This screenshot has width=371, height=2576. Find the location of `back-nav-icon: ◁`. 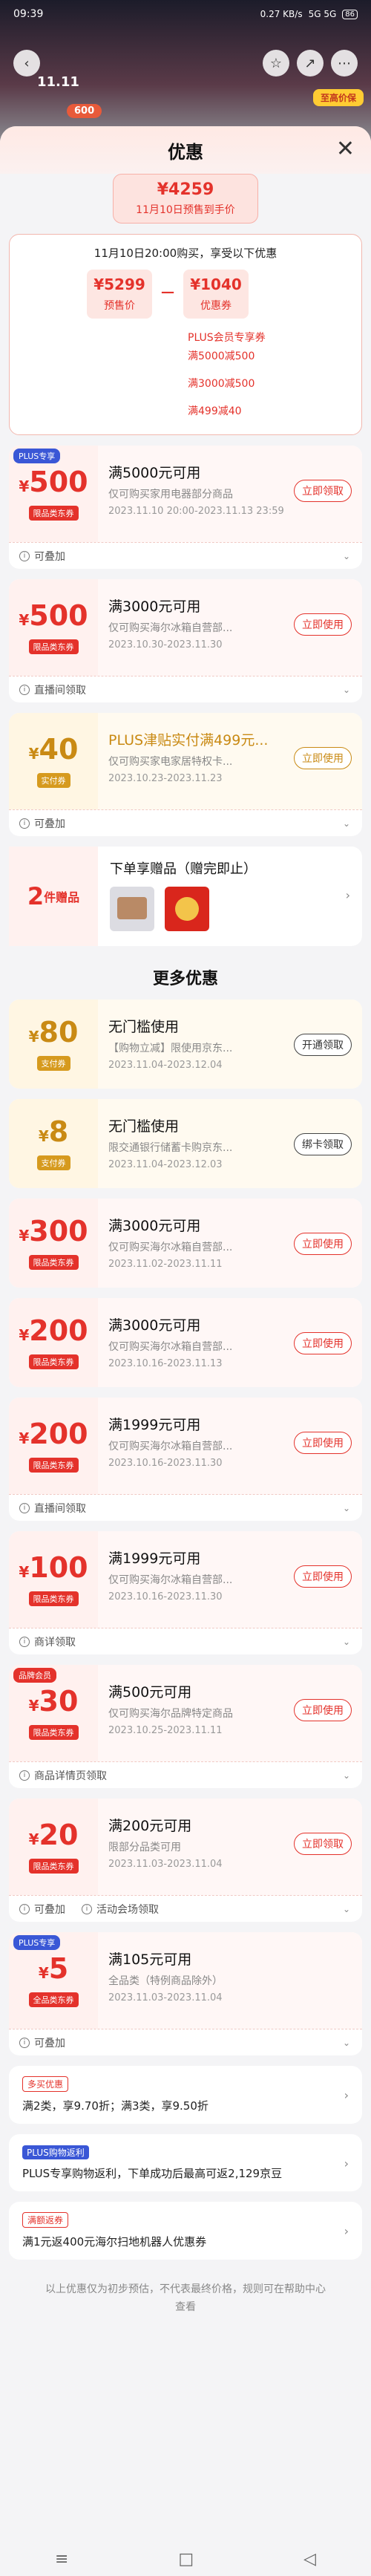

back-nav-icon: ◁ is located at coordinates (309, 2559).